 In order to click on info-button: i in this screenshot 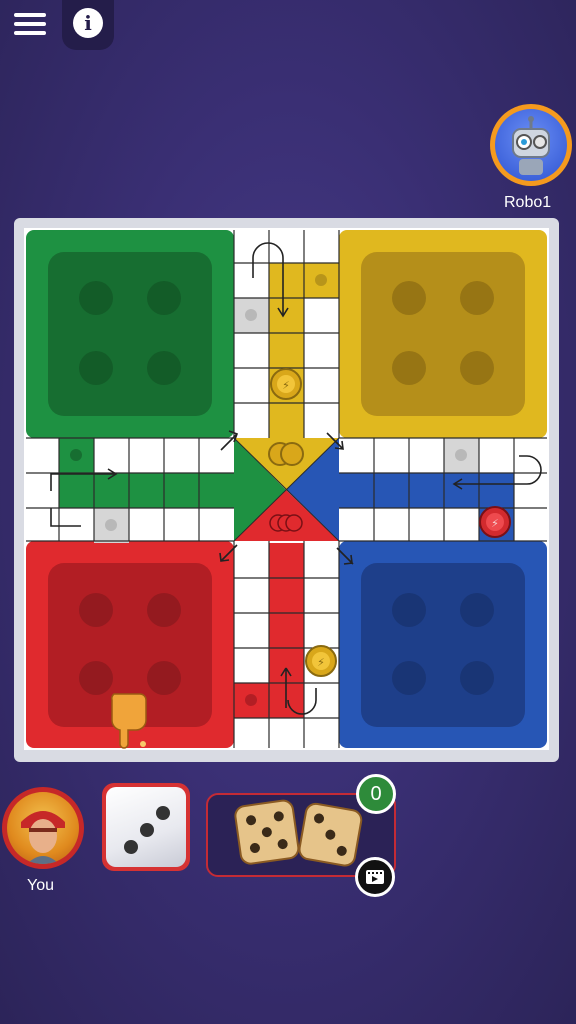, I will do `click(88, 25)`.